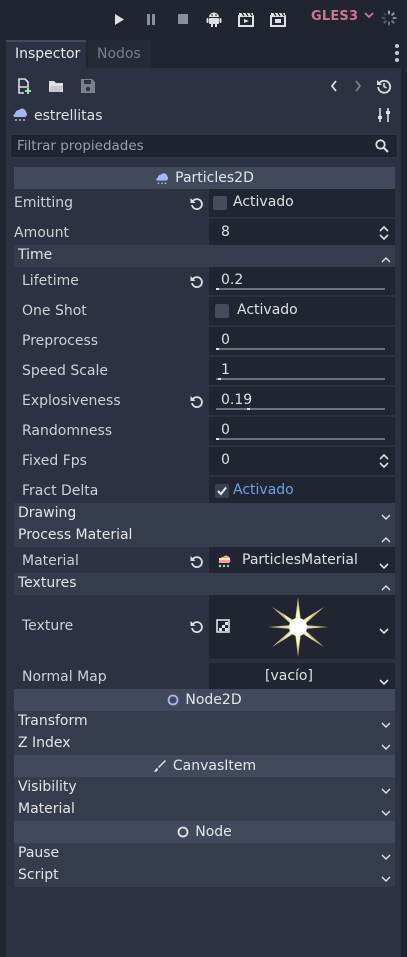 This screenshot has height=957, width=407. I want to click on save-icon, so click(89, 87).